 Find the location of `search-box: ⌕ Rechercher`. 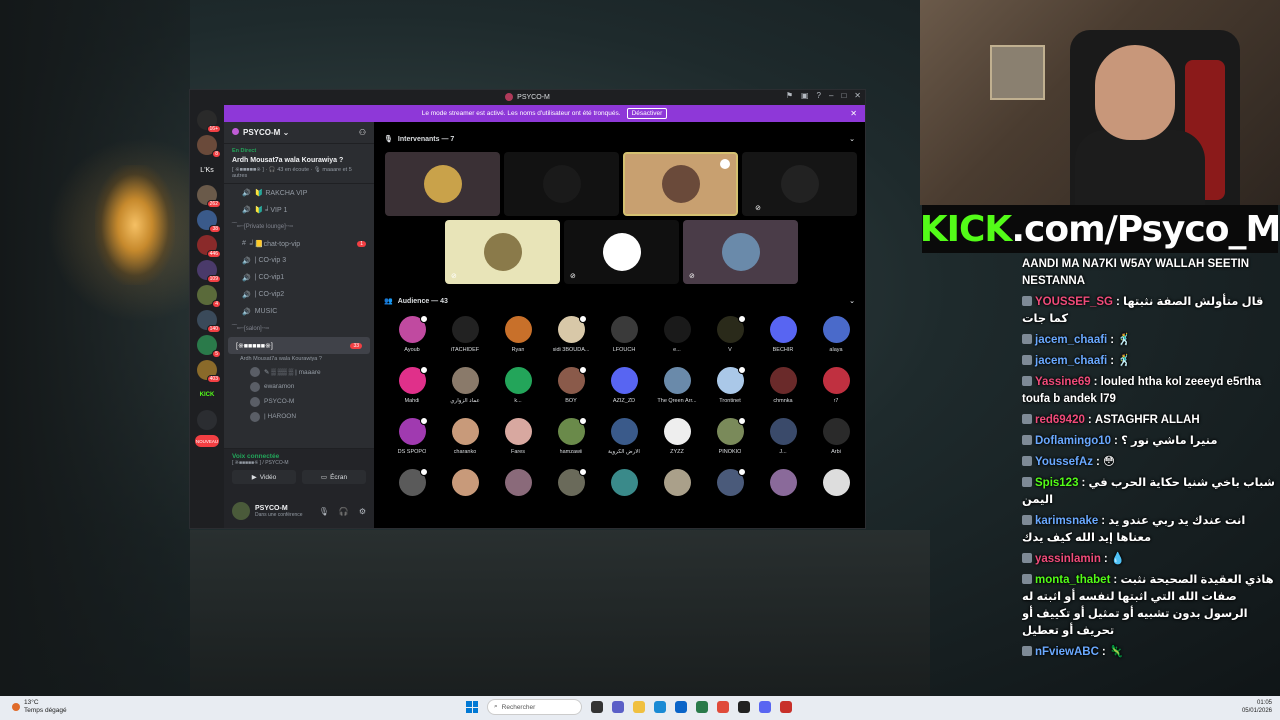

search-box: ⌕ Rechercher is located at coordinates (534, 707).